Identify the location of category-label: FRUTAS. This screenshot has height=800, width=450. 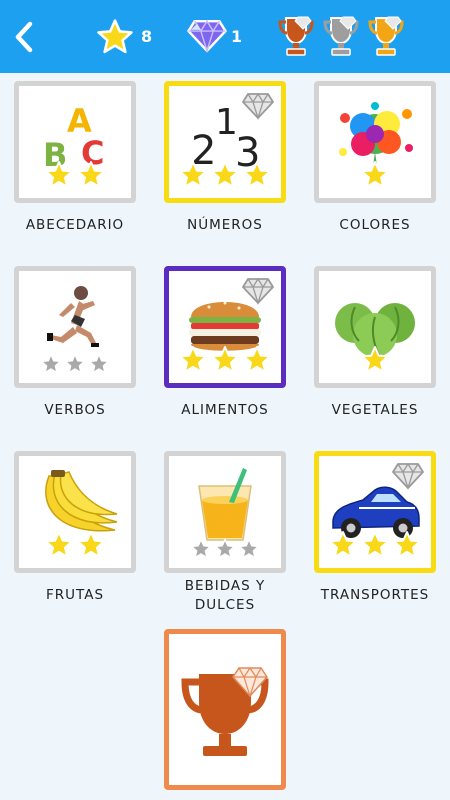
(75, 595).